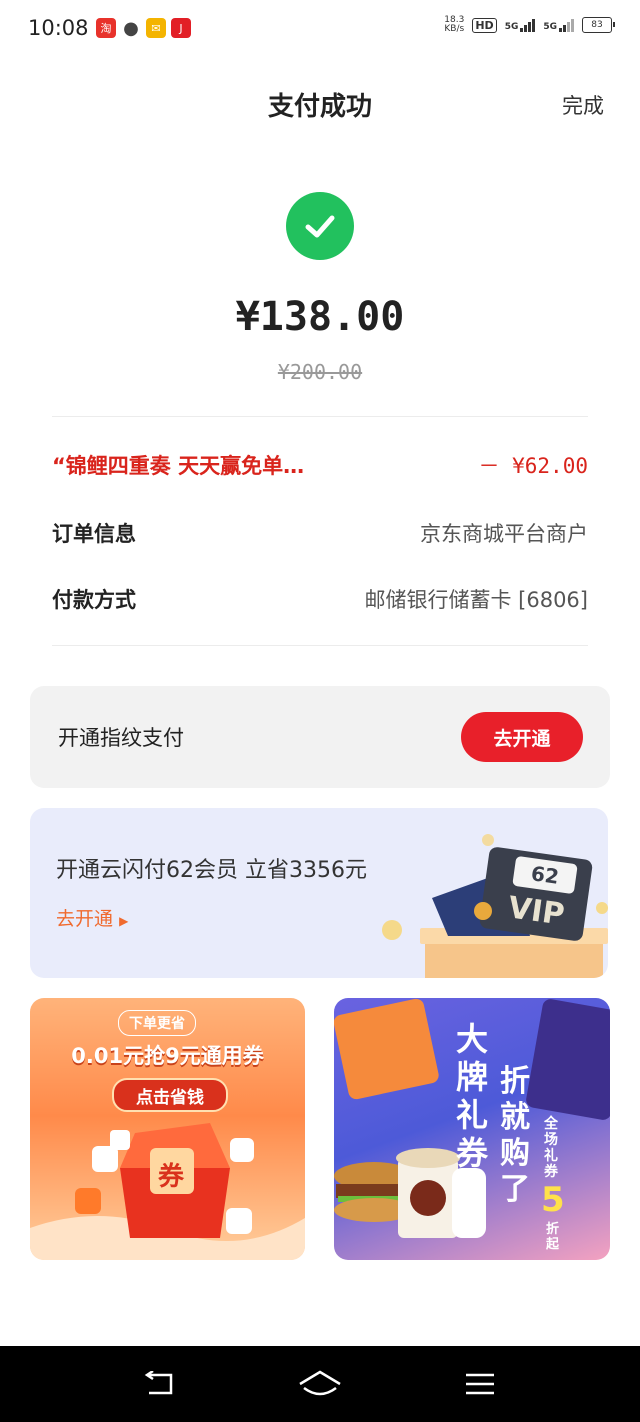  What do you see at coordinates (511, 27) in the screenshot?
I see `net-label-1: 5G` at bounding box center [511, 27].